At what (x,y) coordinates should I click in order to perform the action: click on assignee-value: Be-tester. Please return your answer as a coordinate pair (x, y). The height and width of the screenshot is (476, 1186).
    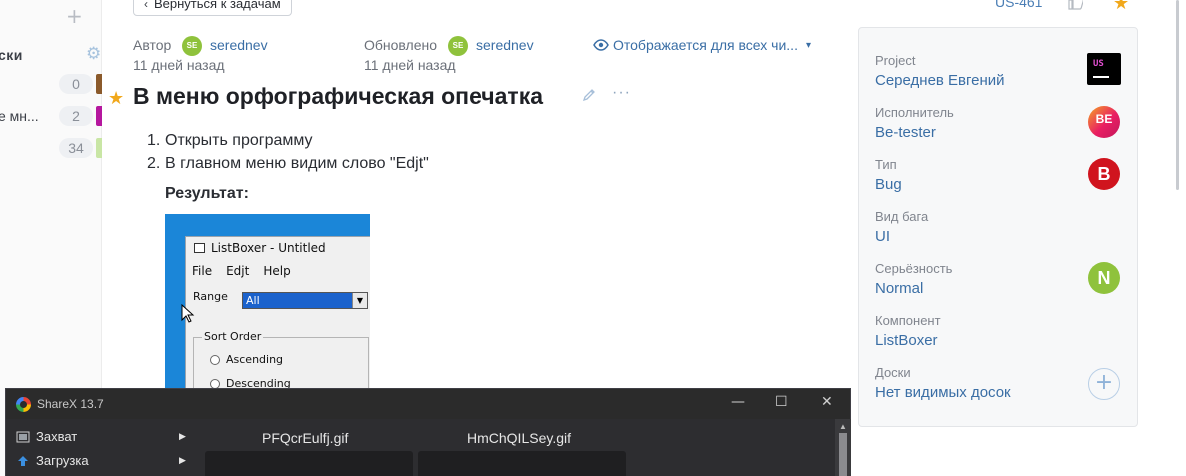
    Looking at the image, I should click on (905, 132).